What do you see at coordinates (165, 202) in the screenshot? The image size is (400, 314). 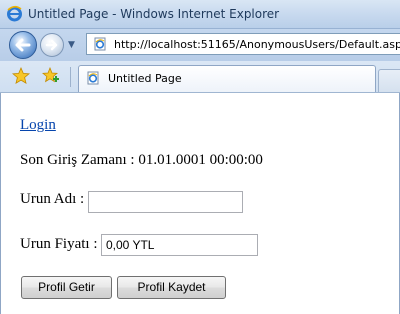 I see `product-name-input` at bounding box center [165, 202].